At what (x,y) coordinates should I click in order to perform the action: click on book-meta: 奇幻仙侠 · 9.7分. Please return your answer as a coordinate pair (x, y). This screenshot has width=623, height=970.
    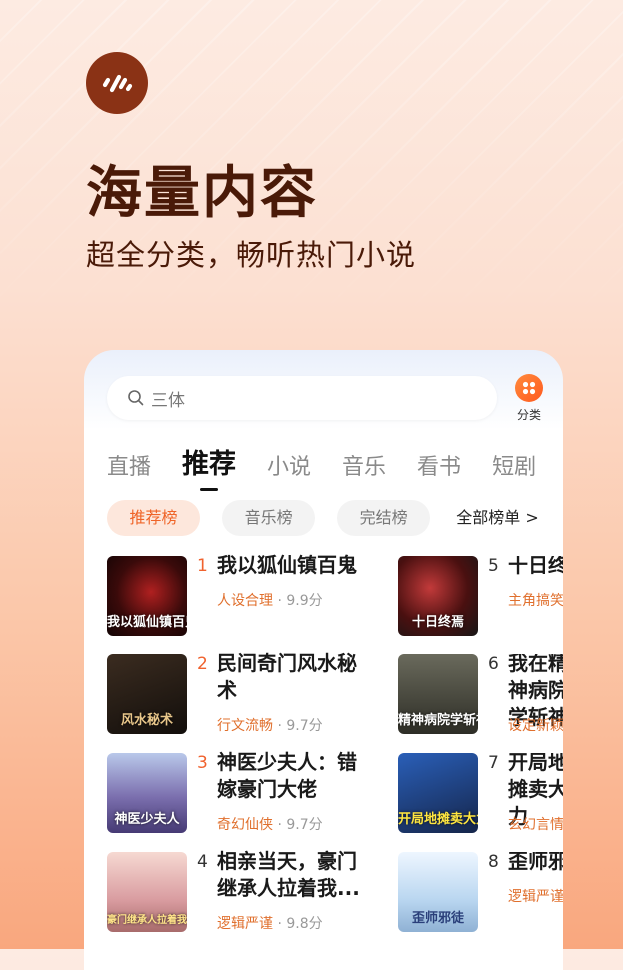
    Looking at the image, I should click on (270, 825).